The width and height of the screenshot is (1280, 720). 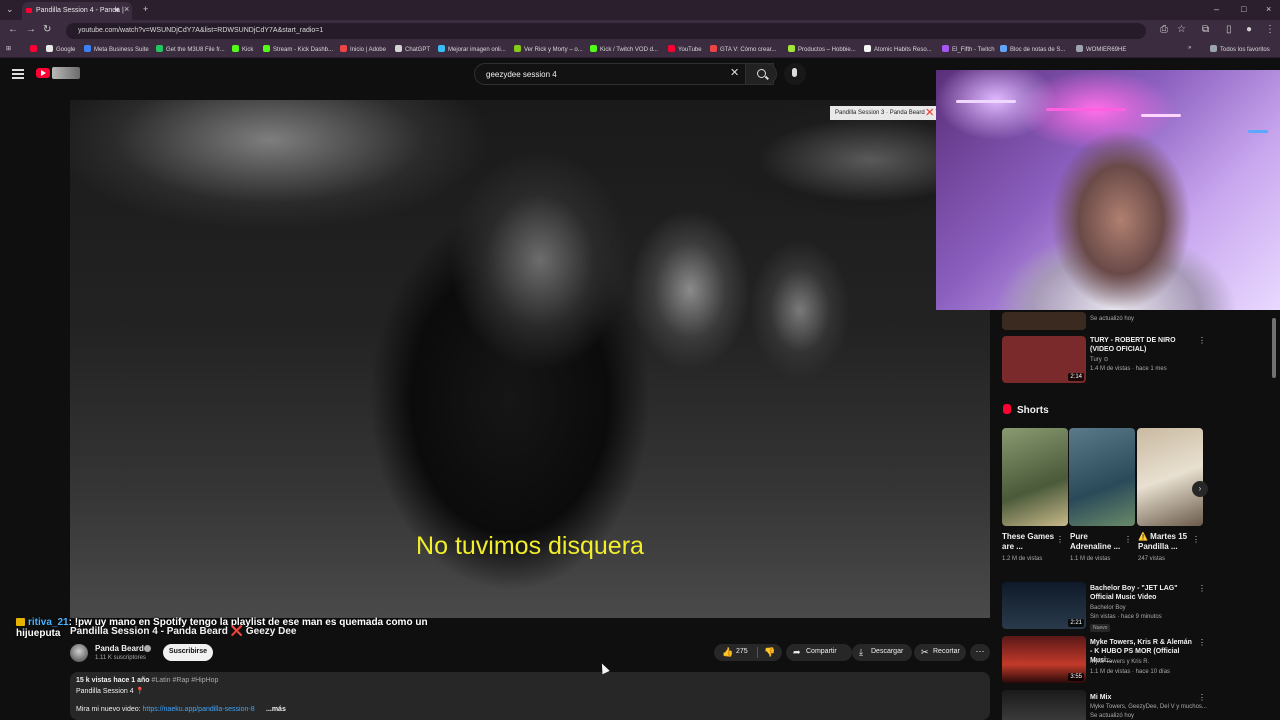 What do you see at coordinates (734, 73) in the screenshot?
I see `clear-search-icon: ✕` at bounding box center [734, 73].